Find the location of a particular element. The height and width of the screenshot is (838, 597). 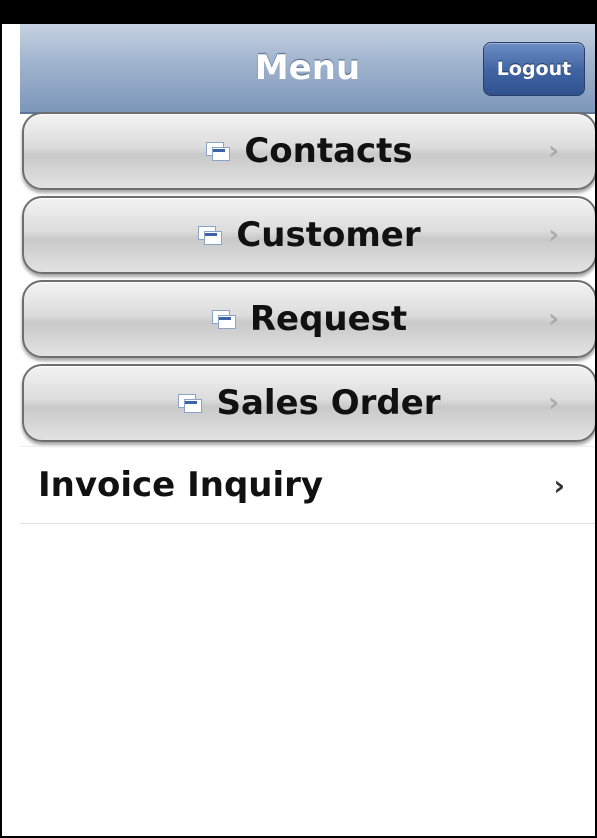

list-item-label: Invoice Inquiry is located at coordinates (181, 485).